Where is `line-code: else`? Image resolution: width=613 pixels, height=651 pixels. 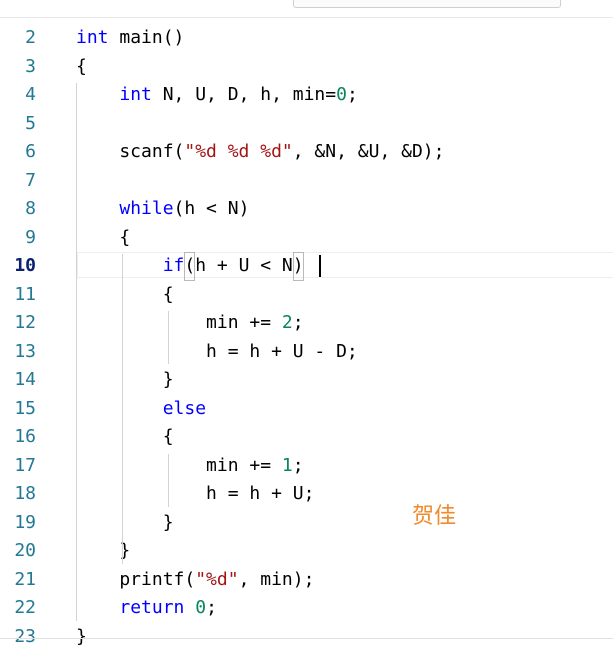 line-code: else is located at coordinates (141, 409).